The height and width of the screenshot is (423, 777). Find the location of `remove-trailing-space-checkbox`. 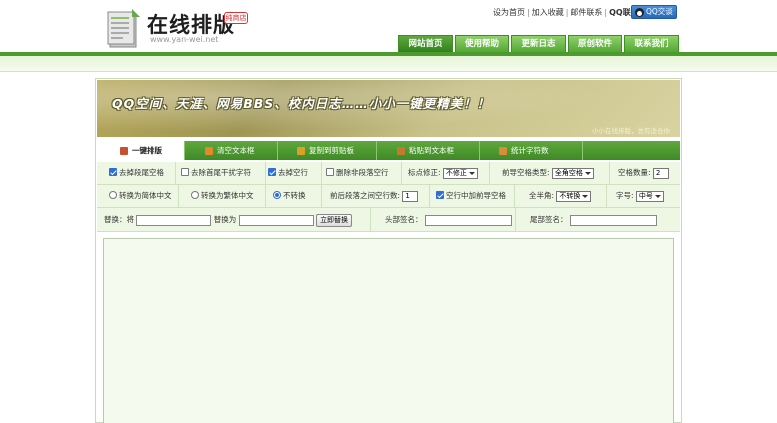

remove-trailing-space-checkbox is located at coordinates (113, 172).